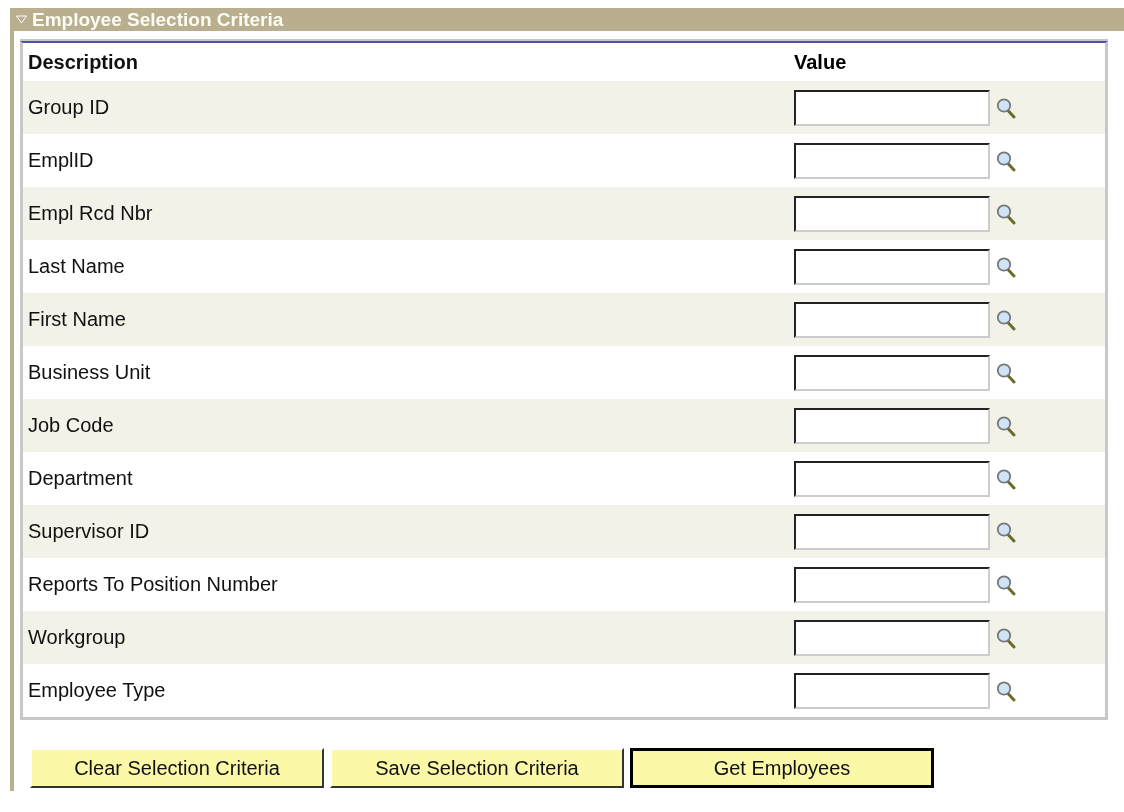 The height and width of the screenshot is (812, 1124). I want to click on table-cell-text: Empl Rcd Nbr, so click(90, 213).